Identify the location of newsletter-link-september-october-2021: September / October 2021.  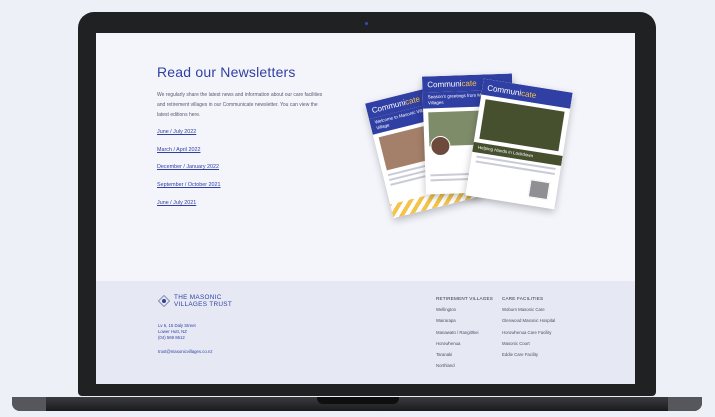
(189, 185).